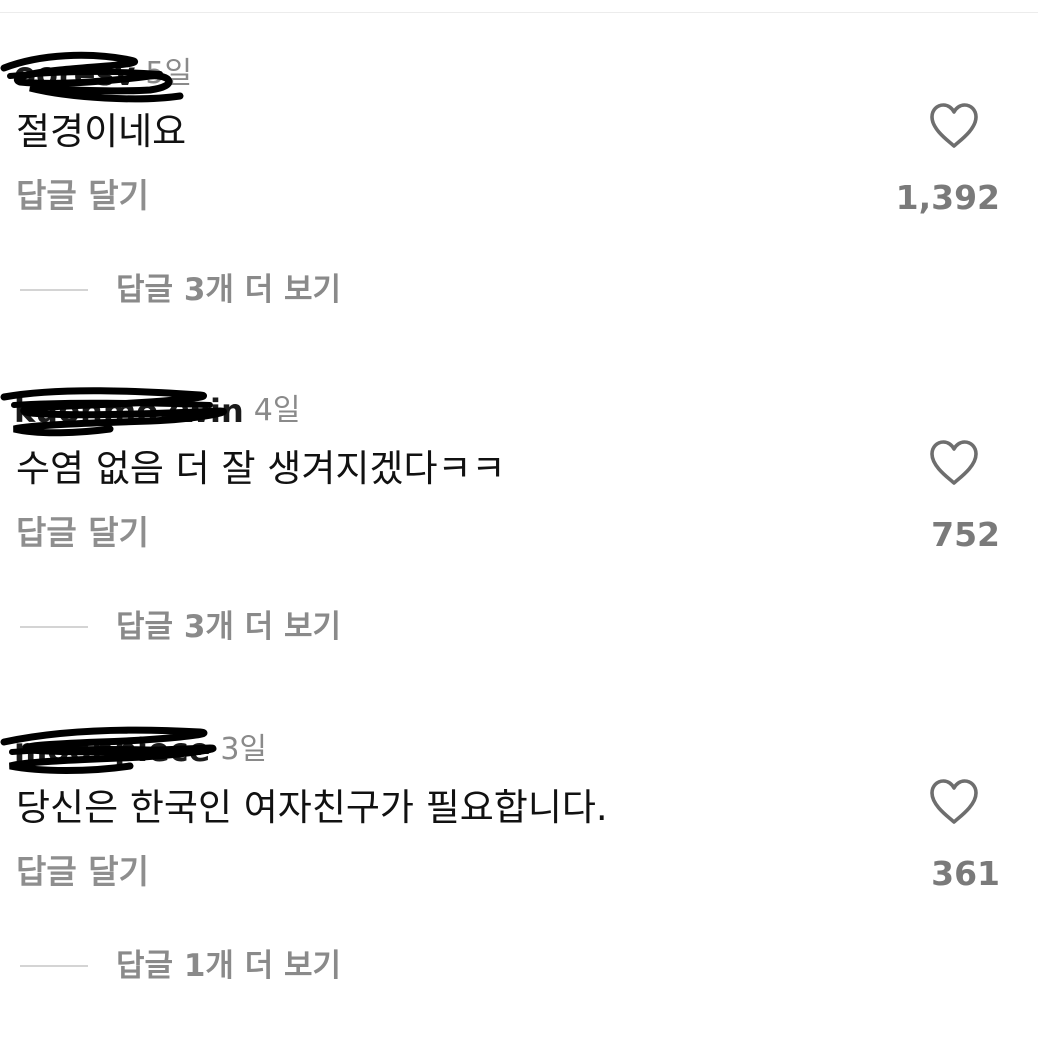 The image size is (1038, 1052). What do you see at coordinates (92, 77) in the screenshot?
I see `comment-username: ooresv` at bounding box center [92, 77].